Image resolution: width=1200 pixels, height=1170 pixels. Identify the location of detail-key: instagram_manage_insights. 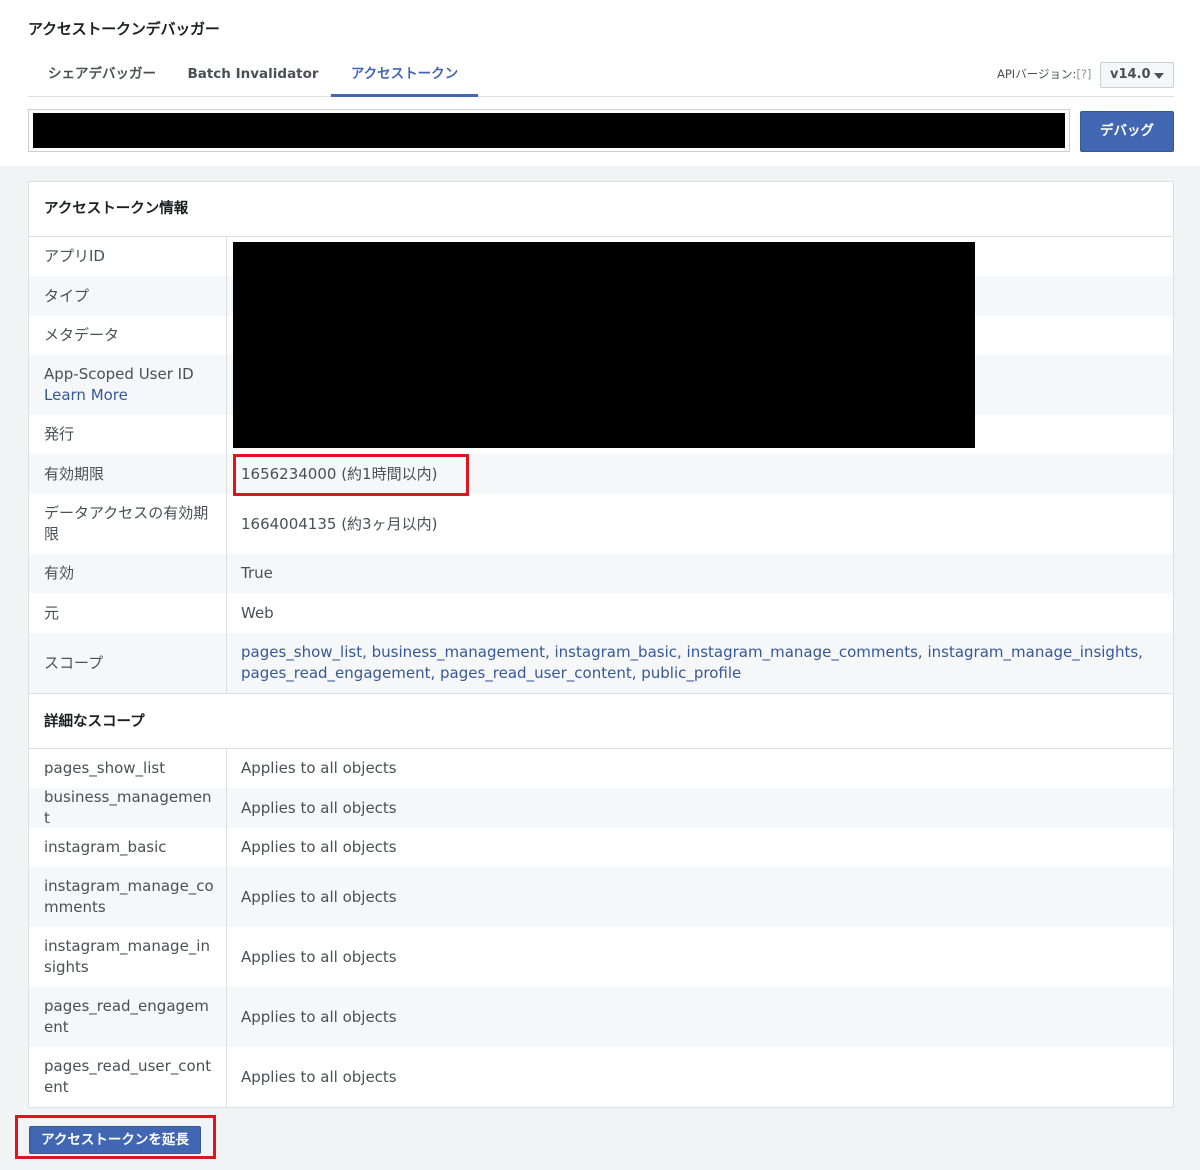
(128, 957).